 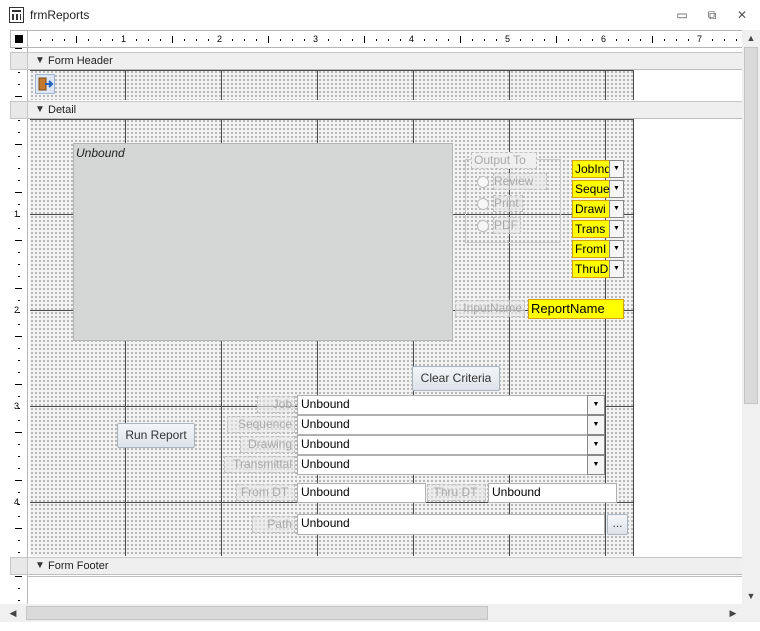 I want to click on job-label: Job, so click(x=276, y=404).